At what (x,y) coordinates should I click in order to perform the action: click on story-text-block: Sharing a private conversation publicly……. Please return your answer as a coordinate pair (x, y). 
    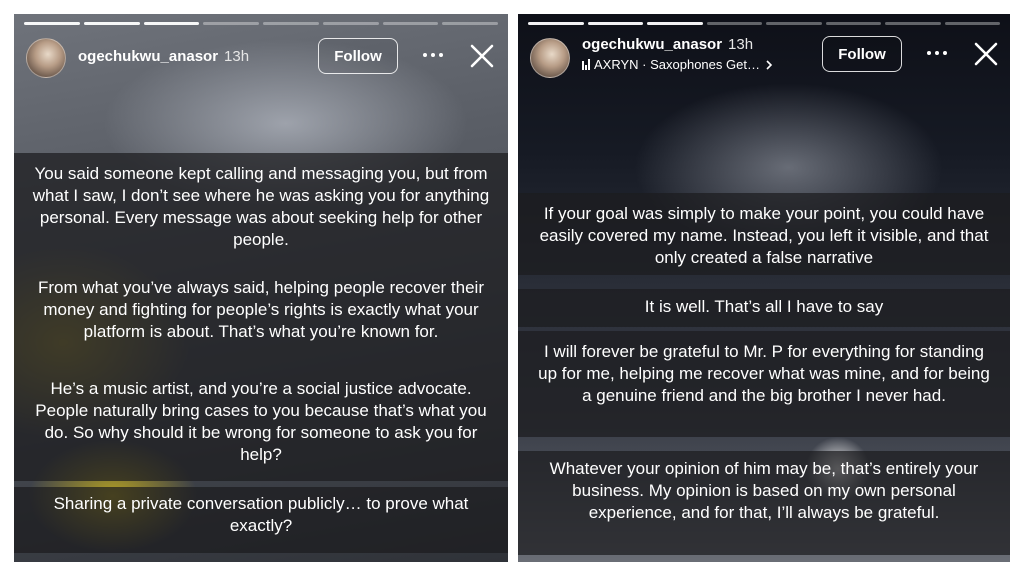
    Looking at the image, I should click on (261, 520).